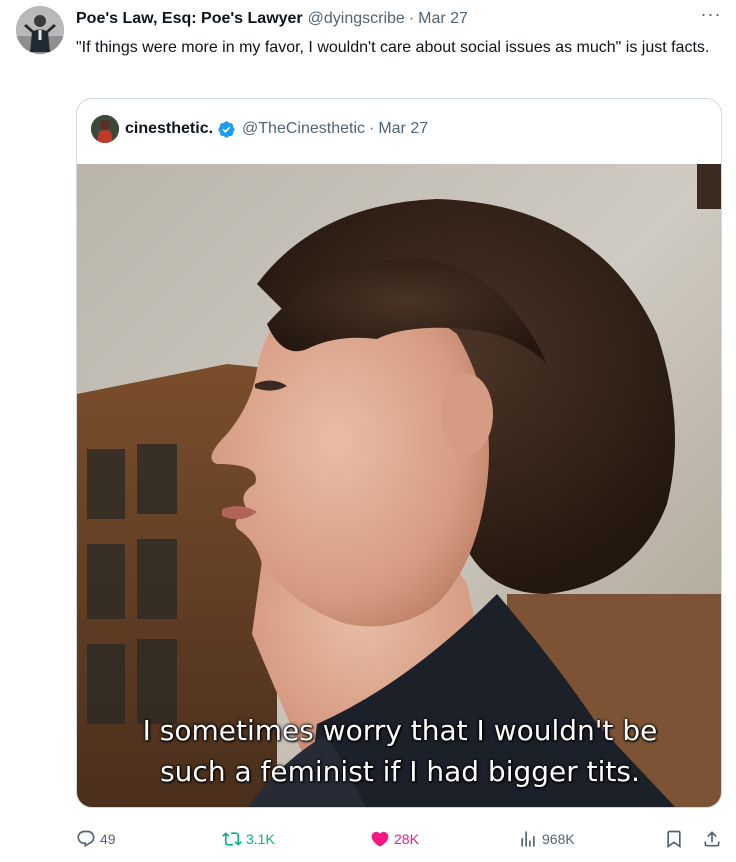  Describe the element at coordinates (189, 19) in the screenshot. I see `author-name: Poe's Law, Esq: Poe's Lawyer` at that location.